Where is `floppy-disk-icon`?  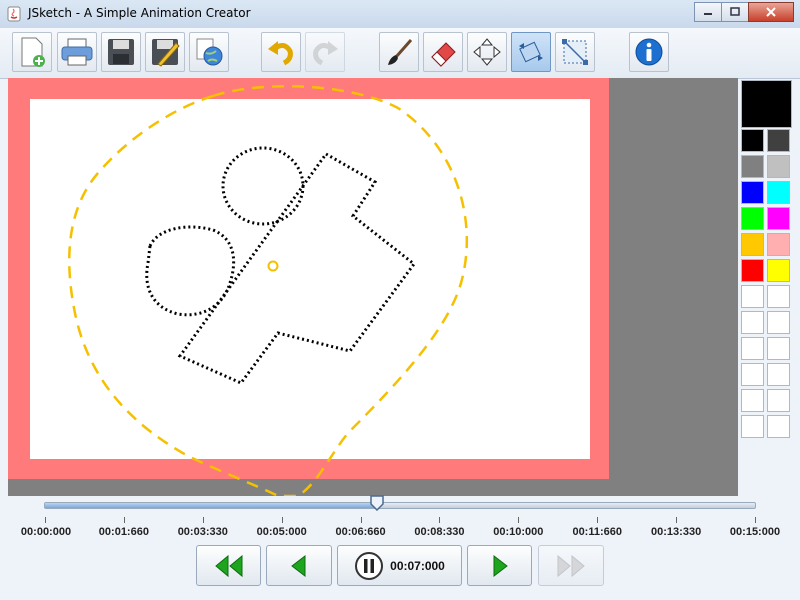
floppy-disk-icon is located at coordinates (121, 52).